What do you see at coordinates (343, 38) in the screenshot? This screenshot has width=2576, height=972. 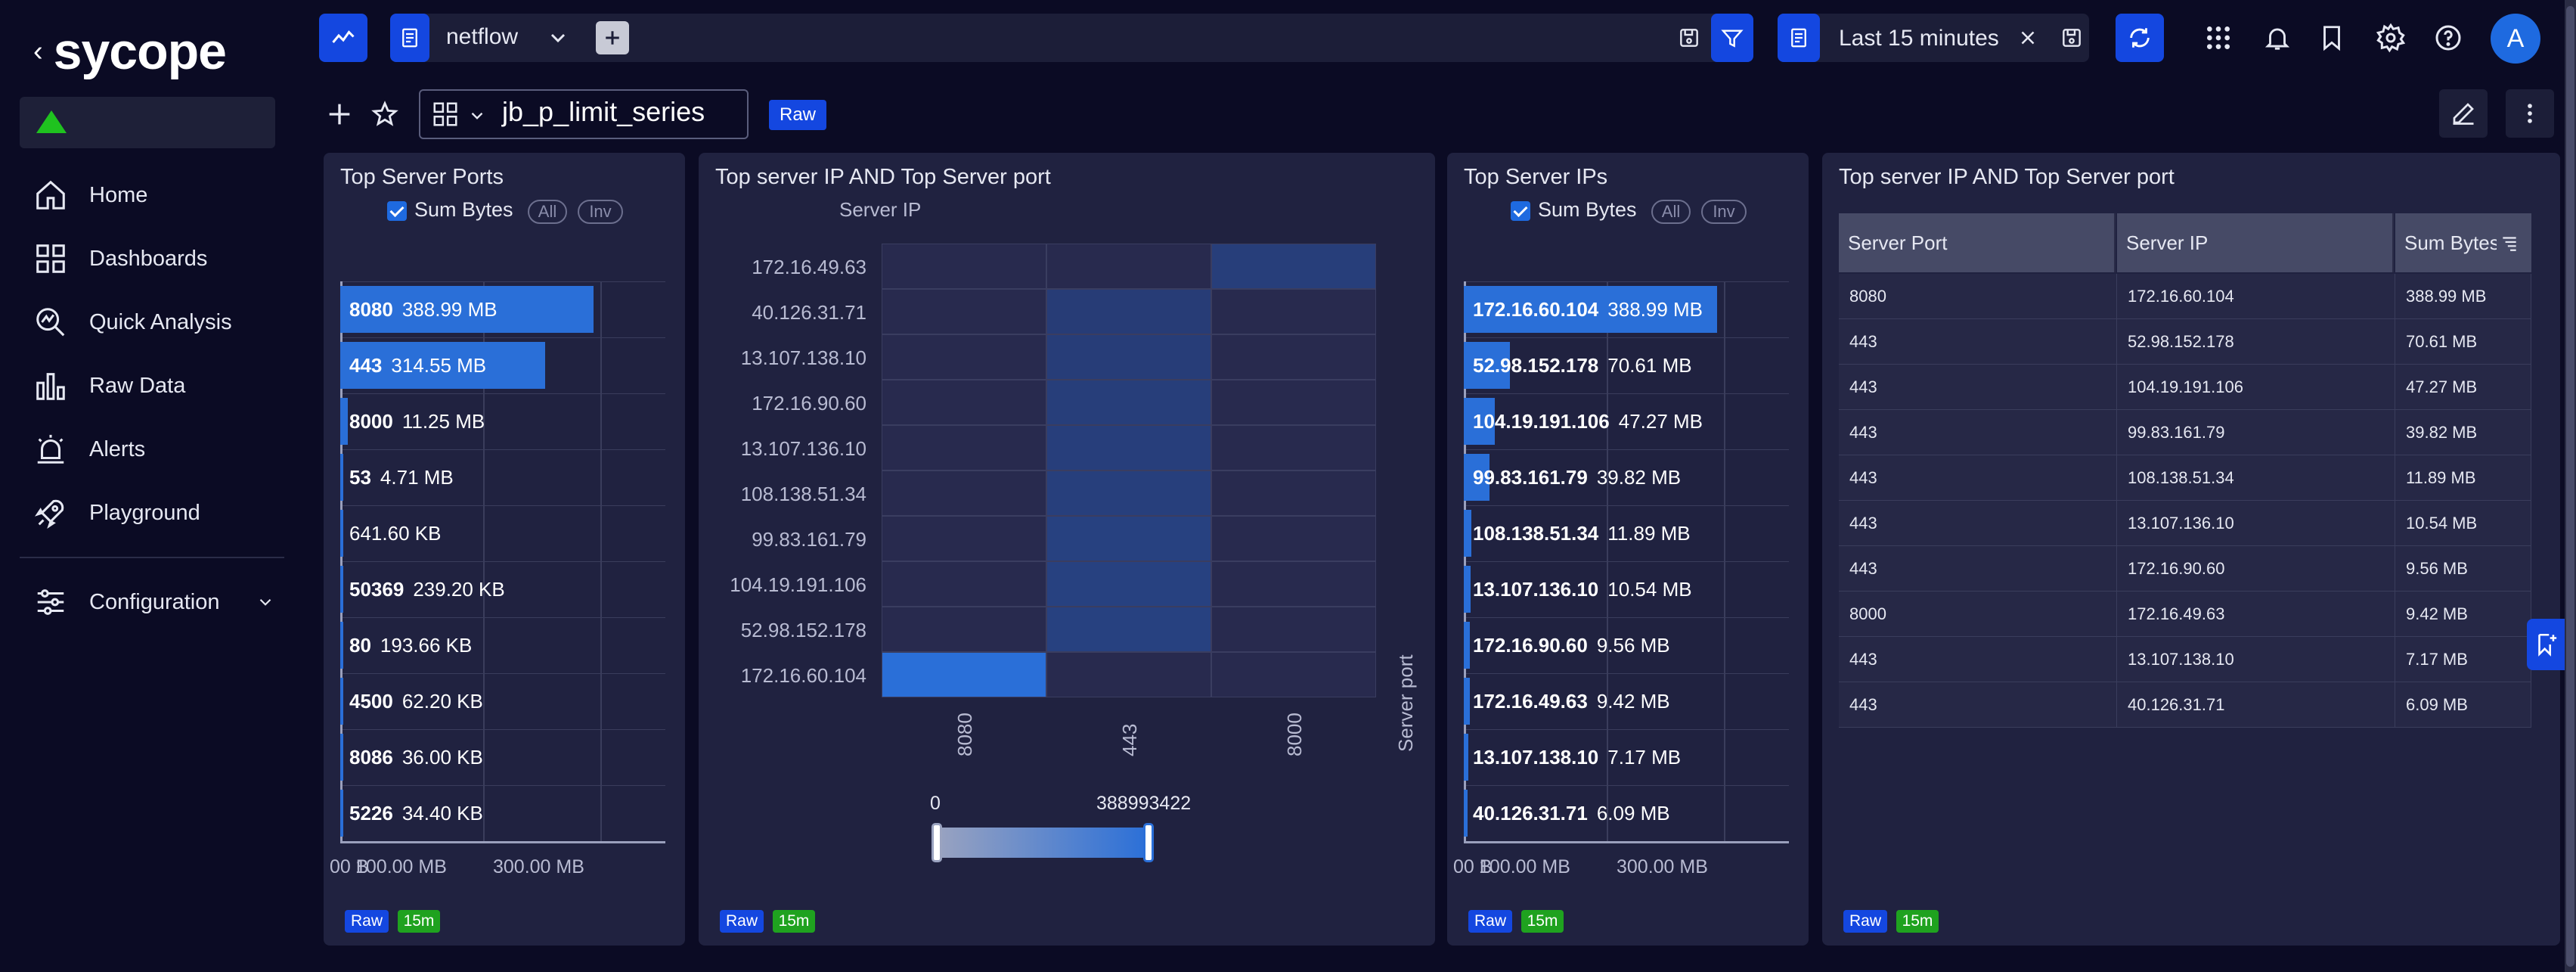 I see `analytics-button` at bounding box center [343, 38].